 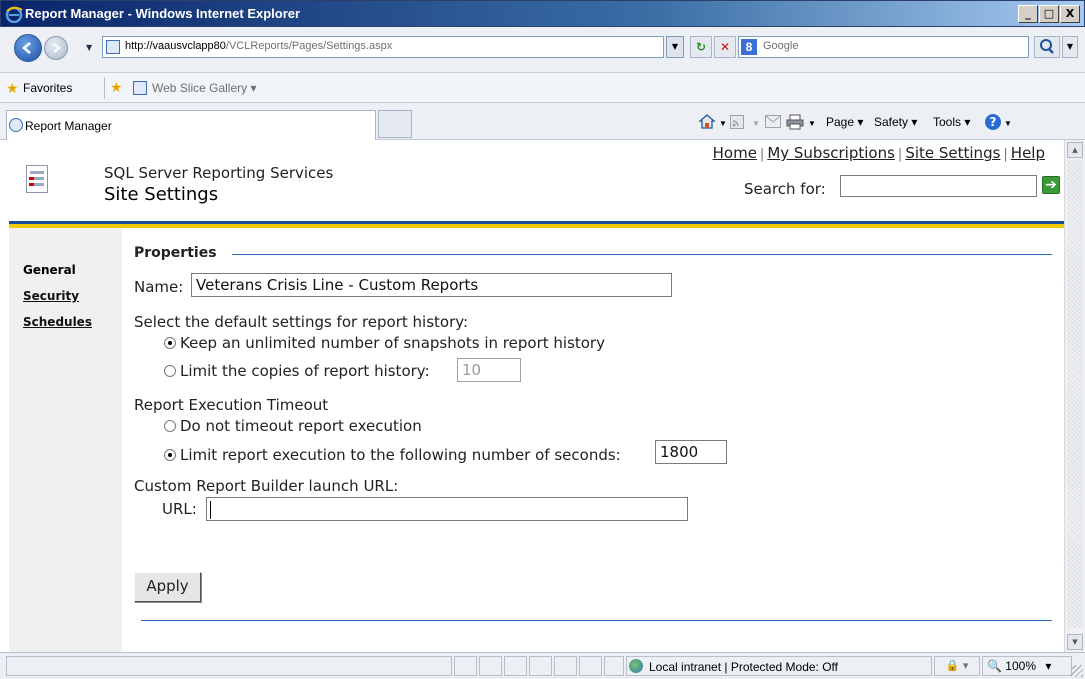 I want to click on zoom-icon: 🔍, so click(x=994, y=666).